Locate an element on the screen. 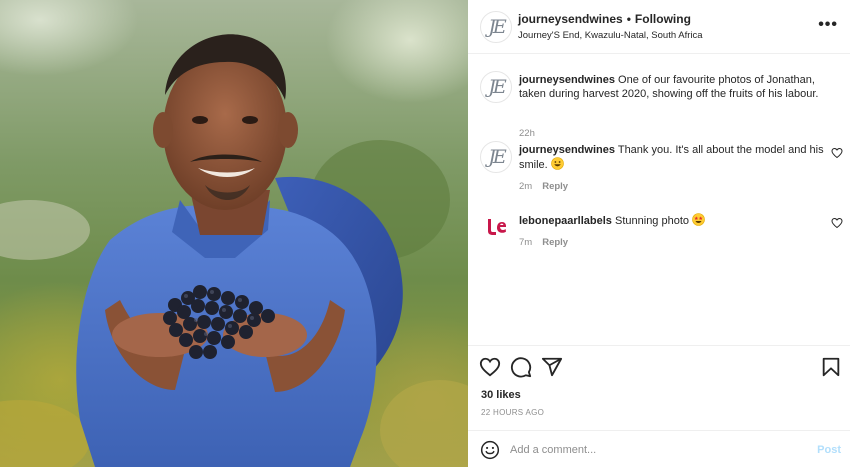  comment-text: lebonepaarllabels Stunning photo is located at coordinates (671, 220).